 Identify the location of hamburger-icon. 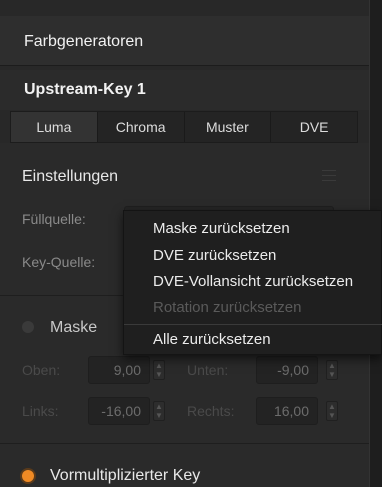
(329, 175).